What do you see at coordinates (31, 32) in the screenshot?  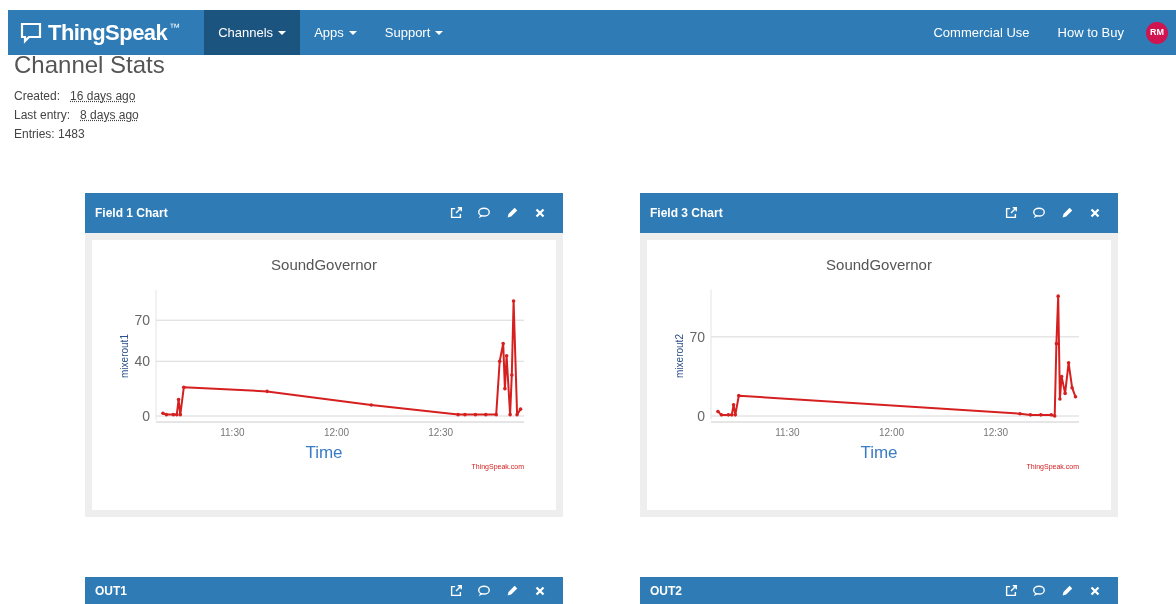 I see `speech-bubble-icon` at bounding box center [31, 32].